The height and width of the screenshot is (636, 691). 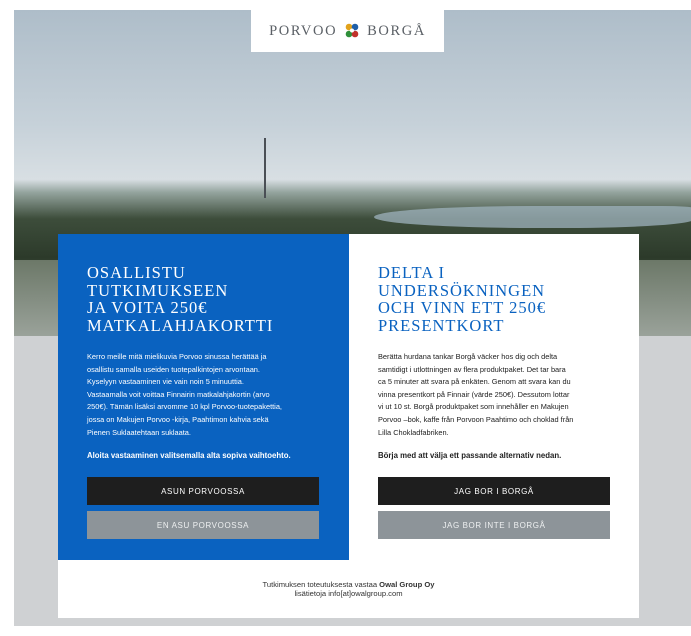 What do you see at coordinates (158, 281) in the screenshot?
I see `finnish-heading-line: OSALLISTU TUTKIMUKSEEN` at bounding box center [158, 281].